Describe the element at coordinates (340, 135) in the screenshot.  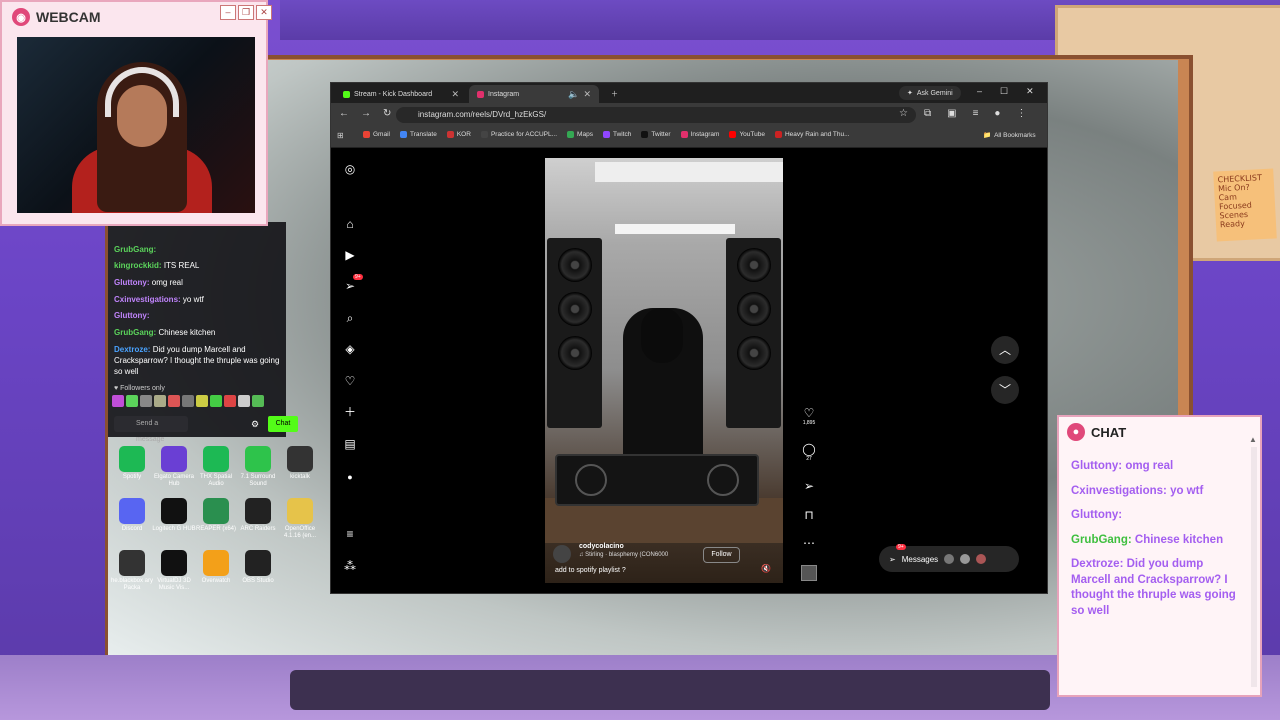
I see `apps-icon: ⊞` at that location.